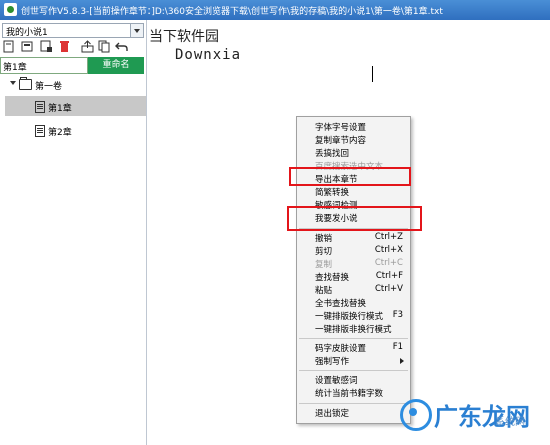 The width and height of the screenshot is (550, 445). I want to click on chapter-name-value: 第1章, so click(15, 68).